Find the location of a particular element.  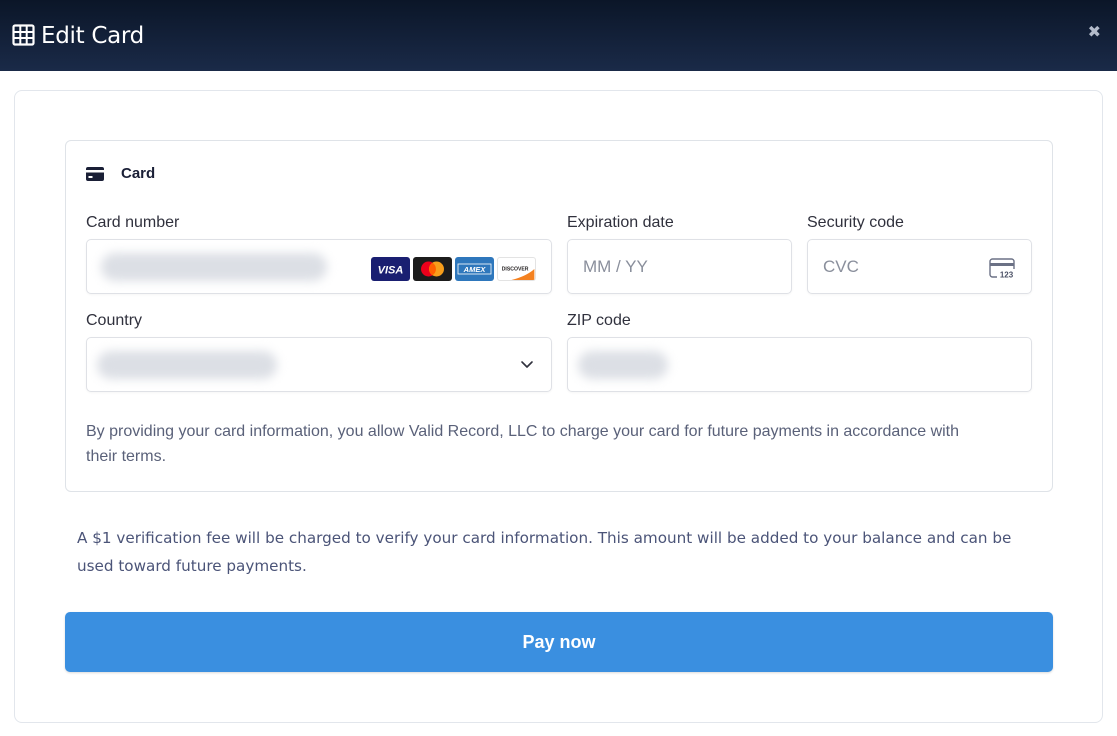

country-label: Country is located at coordinates (114, 320).